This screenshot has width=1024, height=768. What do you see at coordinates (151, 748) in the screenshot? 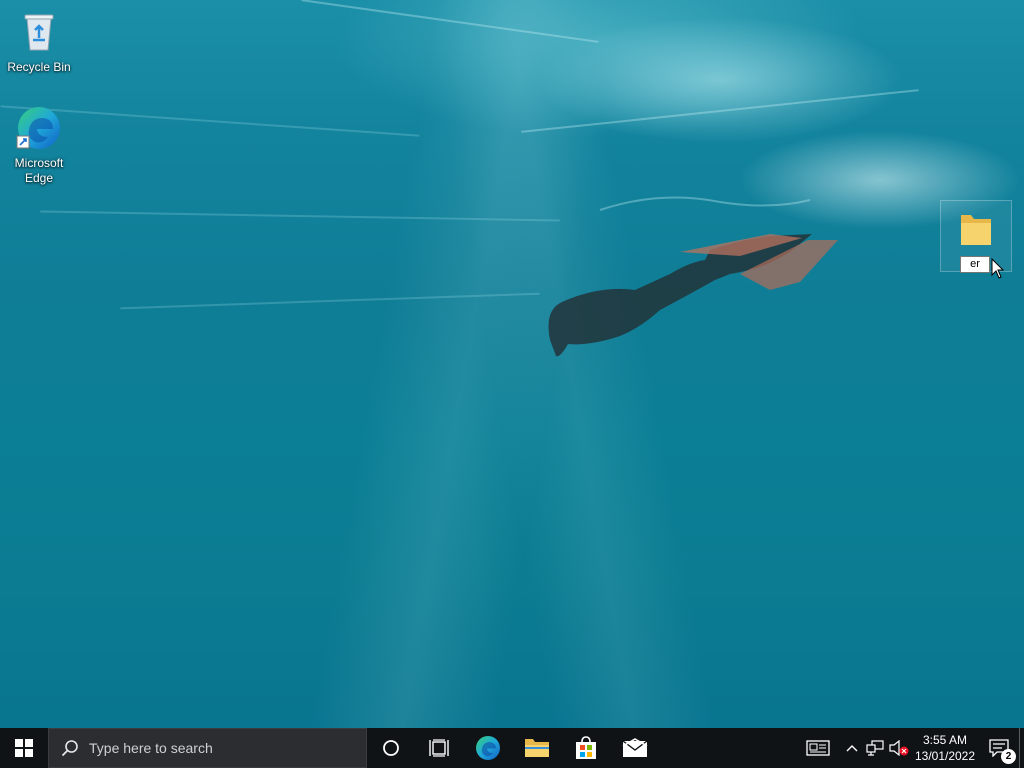
I see `search-placeholder: Type here to search` at bounding box center [151, 748].